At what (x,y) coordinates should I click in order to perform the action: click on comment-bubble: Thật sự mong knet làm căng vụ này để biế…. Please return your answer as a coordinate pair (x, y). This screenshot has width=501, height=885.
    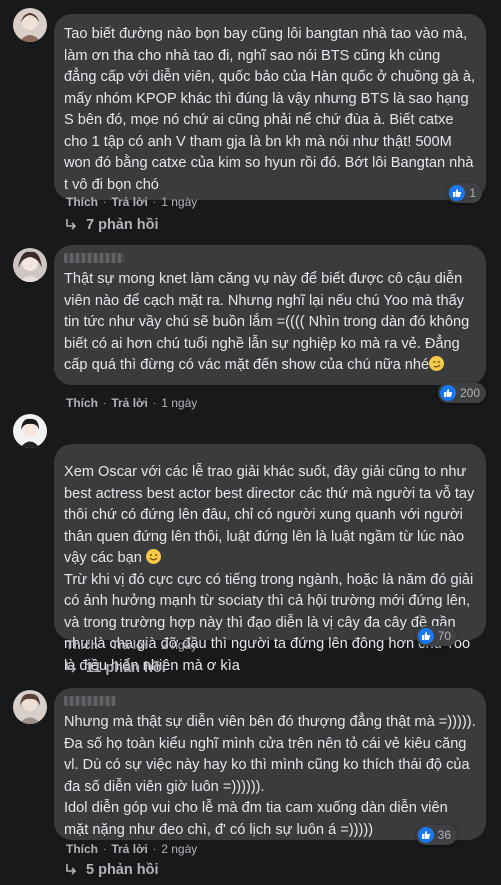
    Looking at the image, I should click on (270, 315).